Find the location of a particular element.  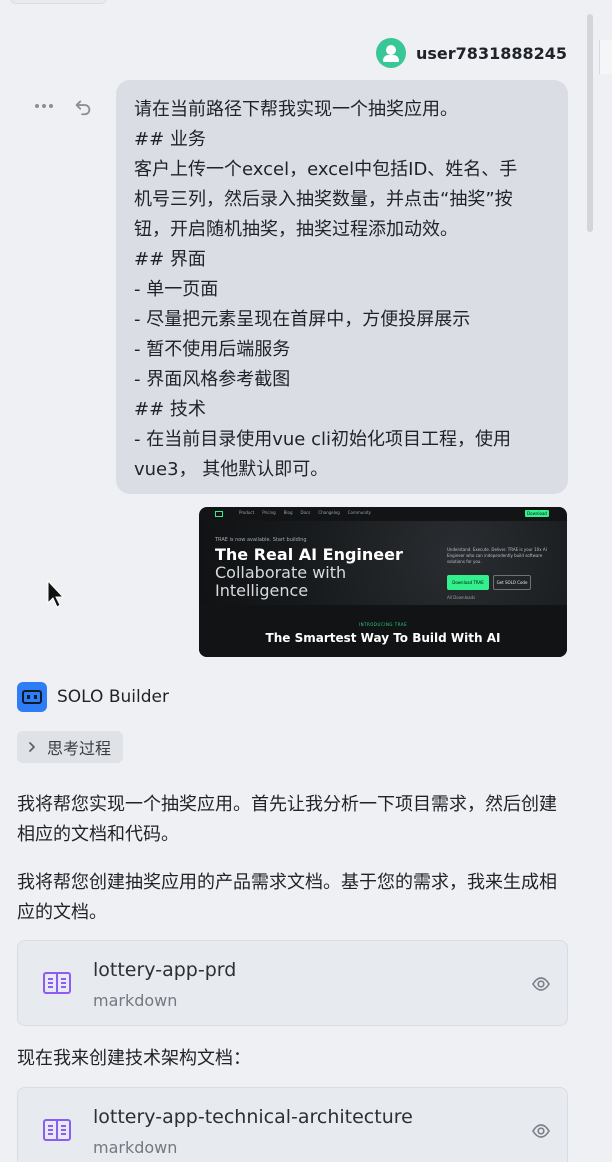

thumbnail-nav-item: Docs is located at coordinates (305, 512).